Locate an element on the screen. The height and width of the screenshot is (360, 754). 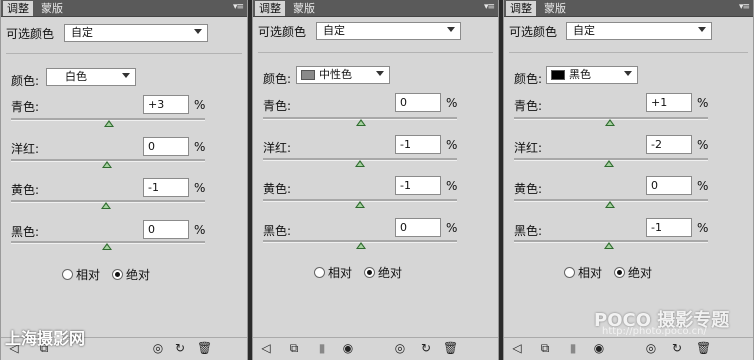
black-value-field: -1 is located at coordinates (669, 227).